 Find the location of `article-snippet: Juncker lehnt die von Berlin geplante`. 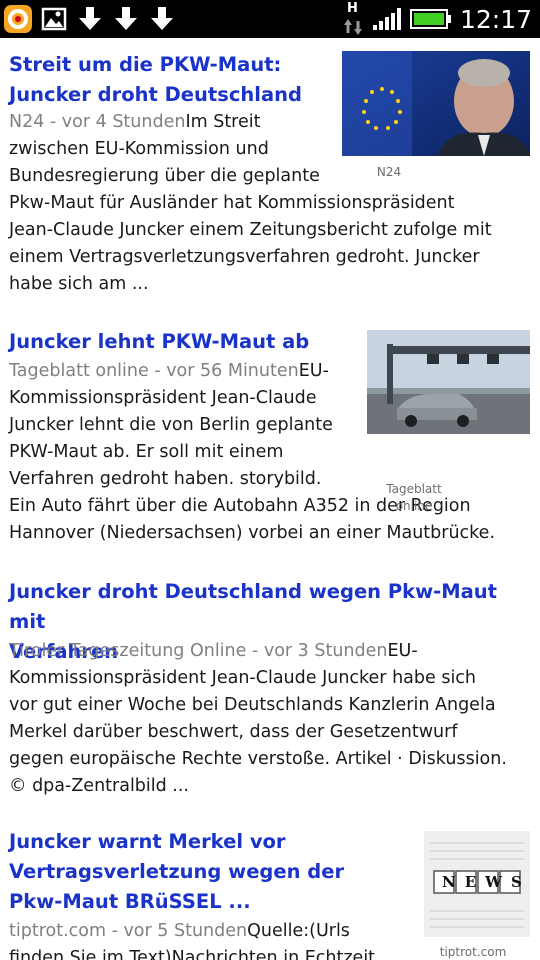

article-snippet: Juncker lehnt die von Berlin geplante is located at coordinates (171, 425).